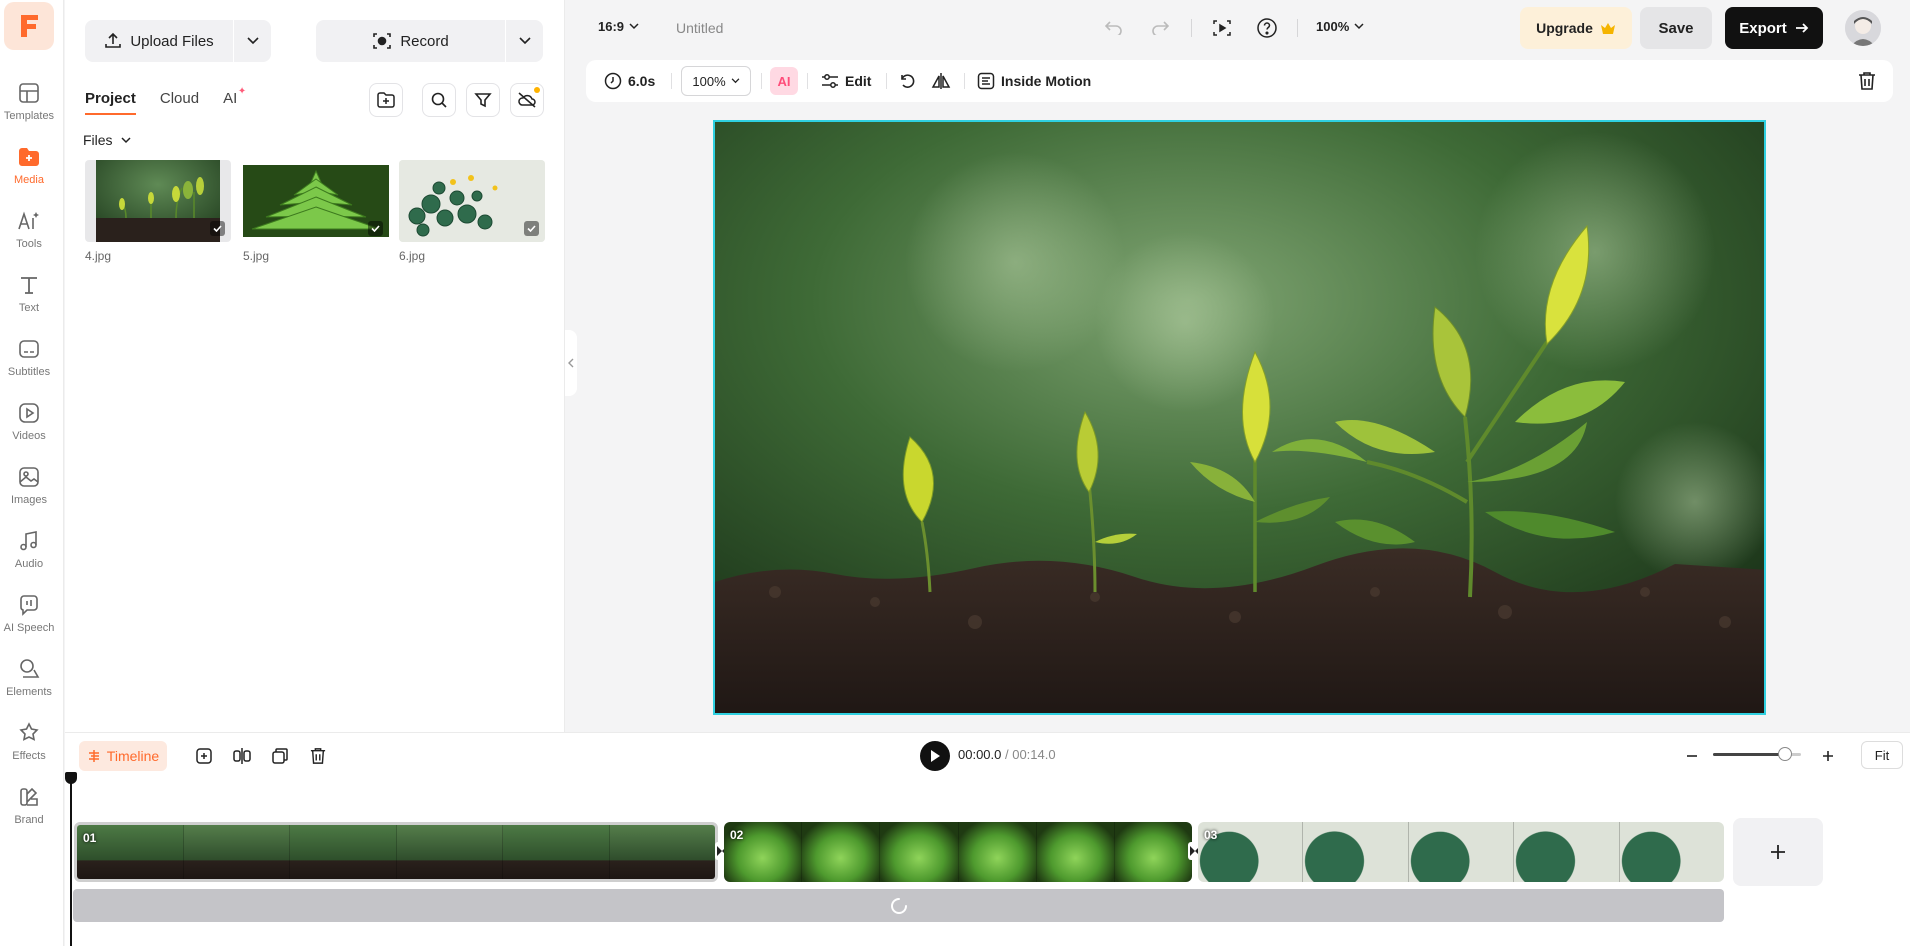  I want to click on aspect-ratio-select: 16:9, so click(618, 26).